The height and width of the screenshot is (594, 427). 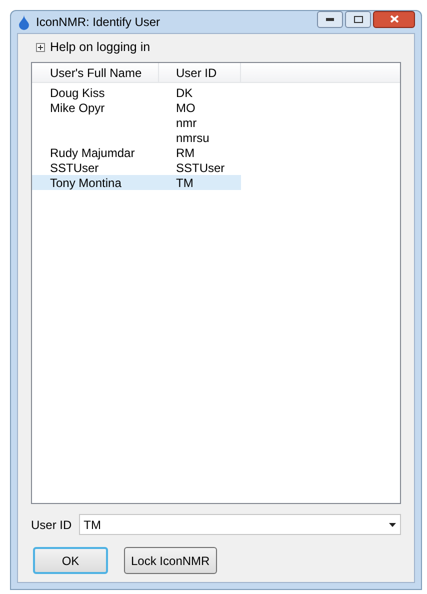 I want to click on user-id-label: User ID, so click(x=51, y=525).